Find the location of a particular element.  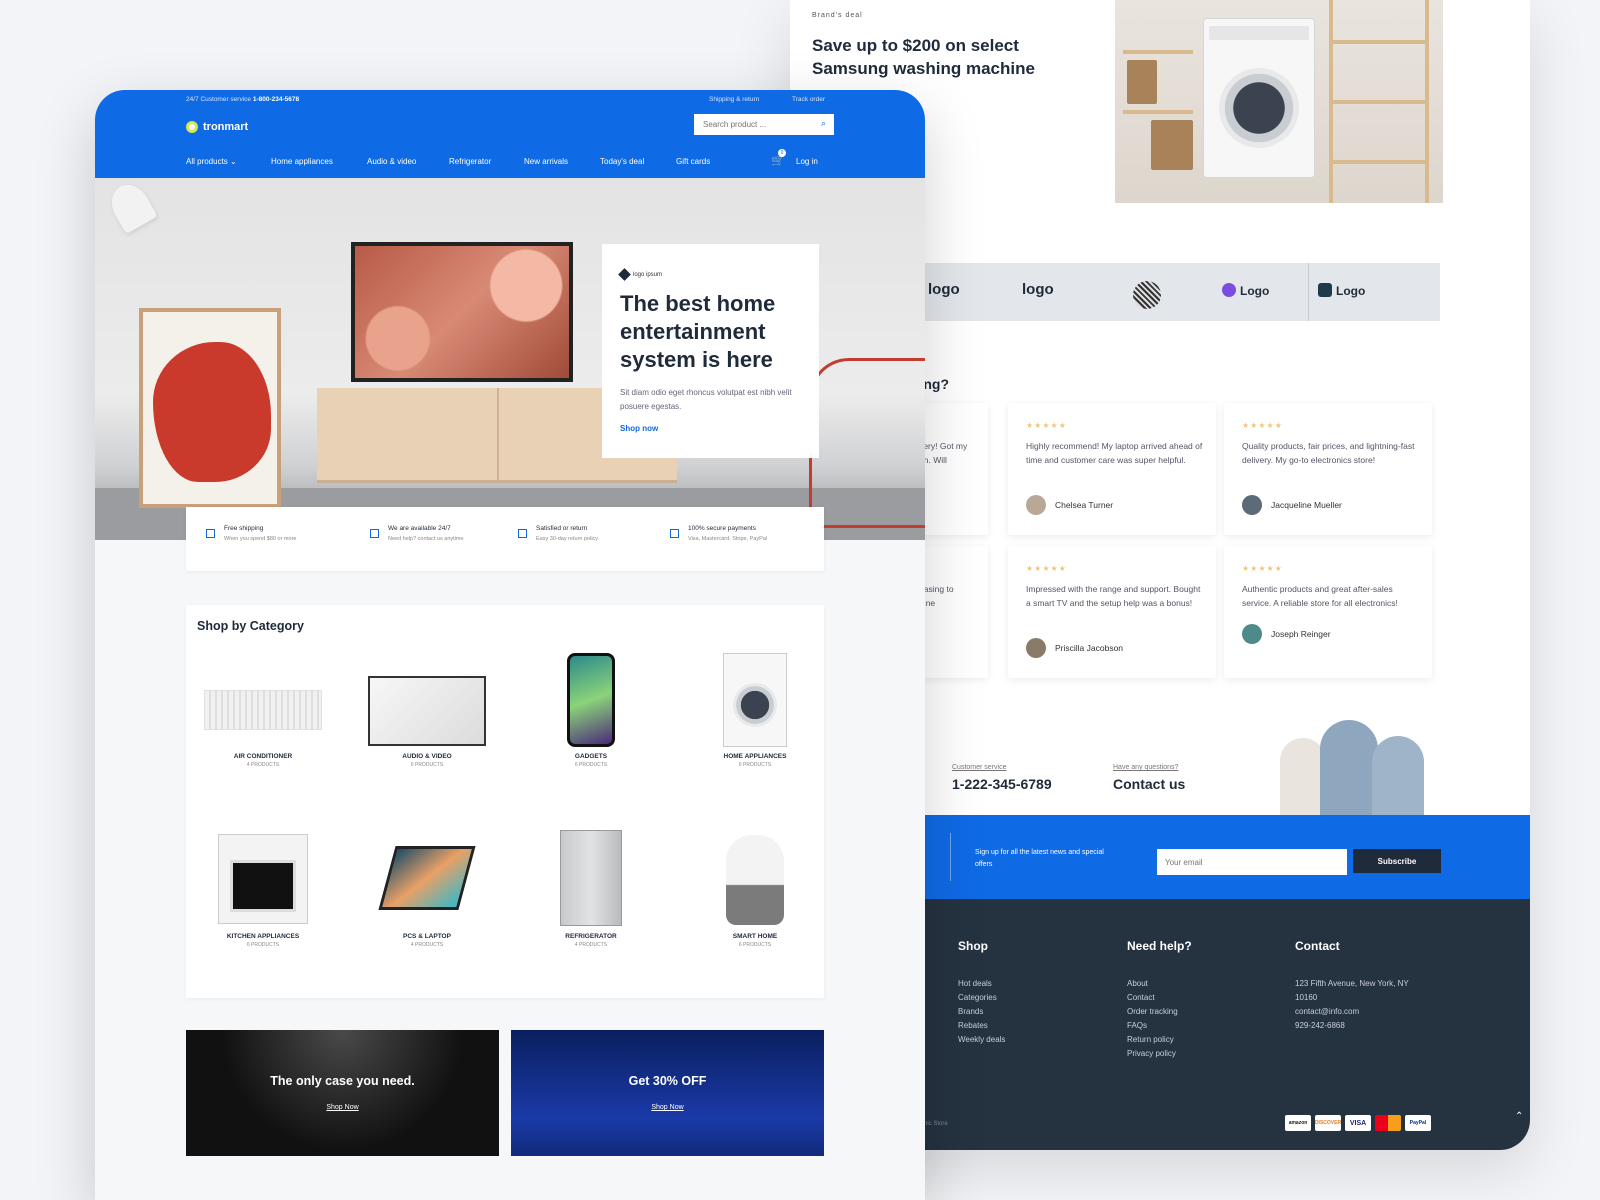

shop-now-link: Shop now is located at coordinates (639, 428).